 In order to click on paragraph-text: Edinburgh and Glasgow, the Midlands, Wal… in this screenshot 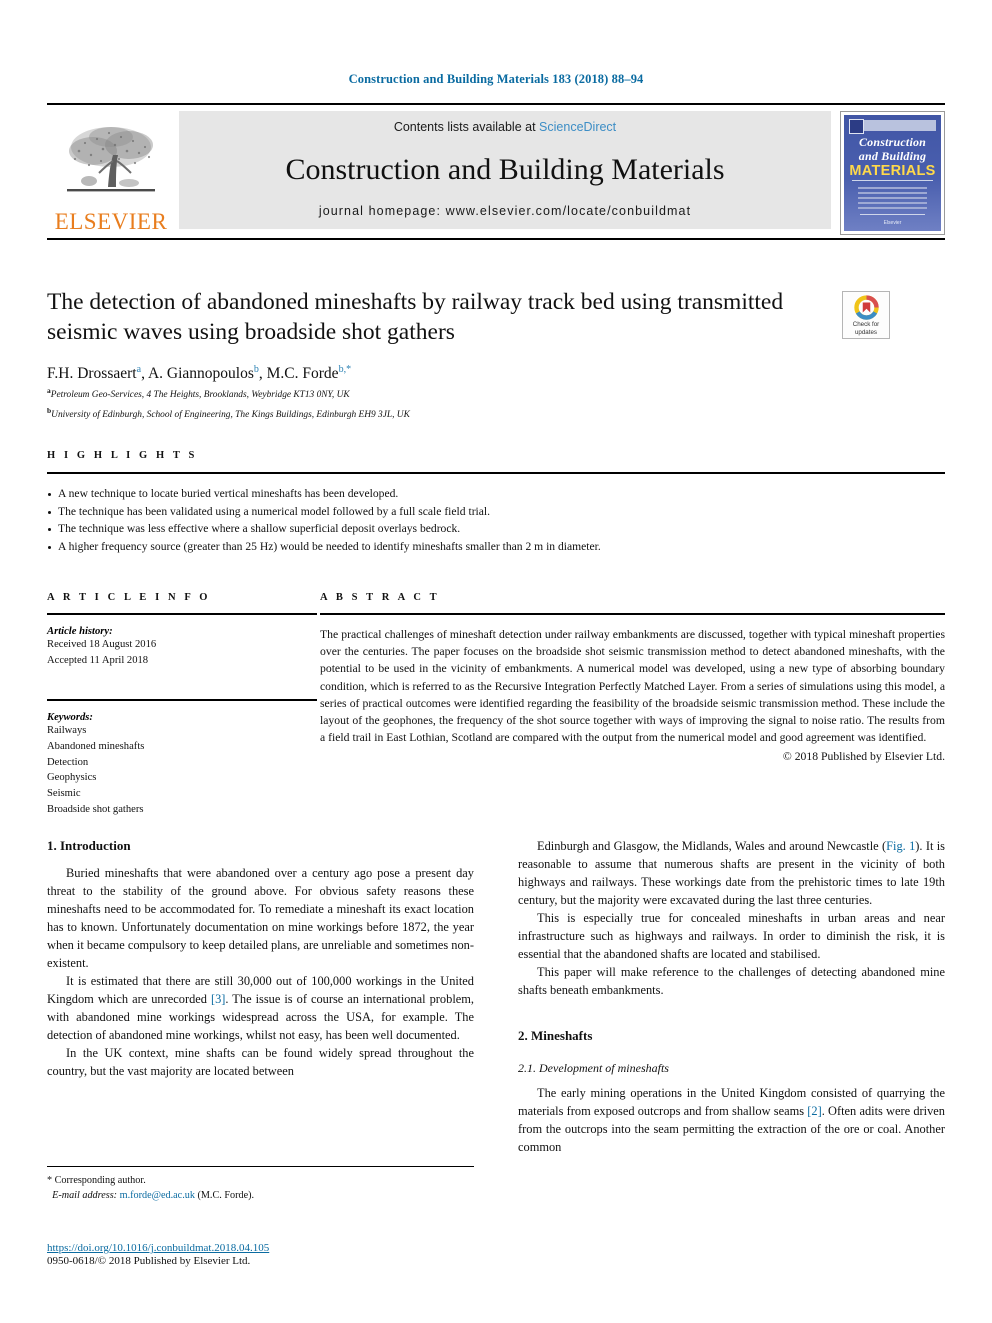, I will do `click(731, 873)`.